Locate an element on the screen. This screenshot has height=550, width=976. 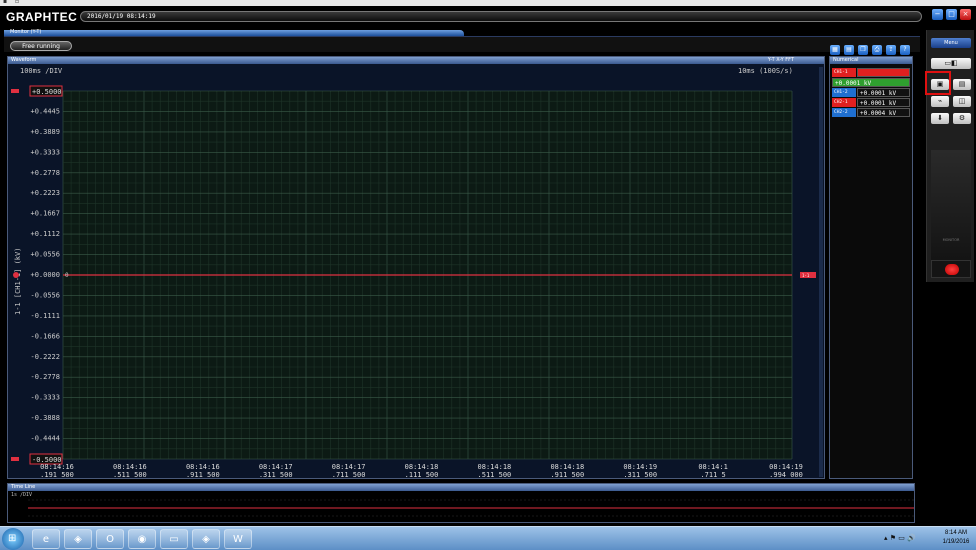
y-tick-label: +0.0000 is located at coordinates (45, 275).